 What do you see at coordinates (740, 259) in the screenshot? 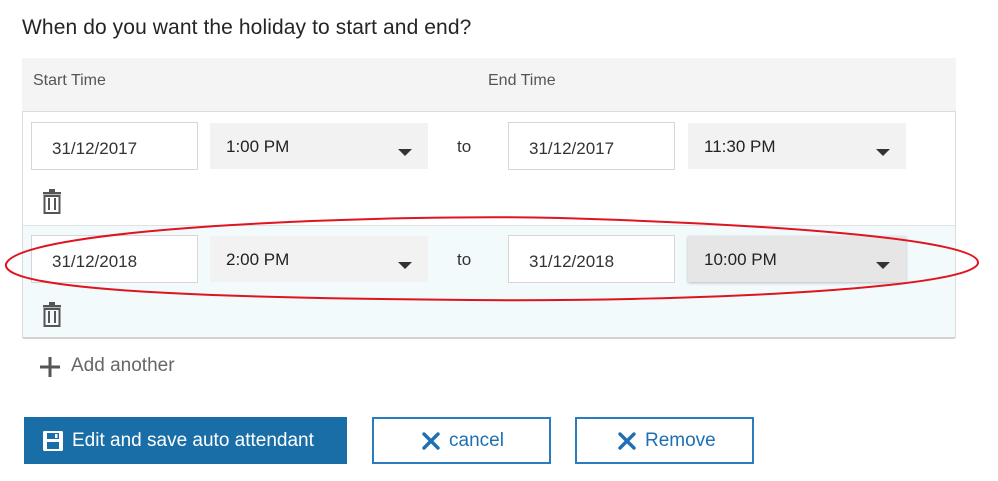
I see `end-time-value: 10:00 PM` at bounding box center [740, 259].